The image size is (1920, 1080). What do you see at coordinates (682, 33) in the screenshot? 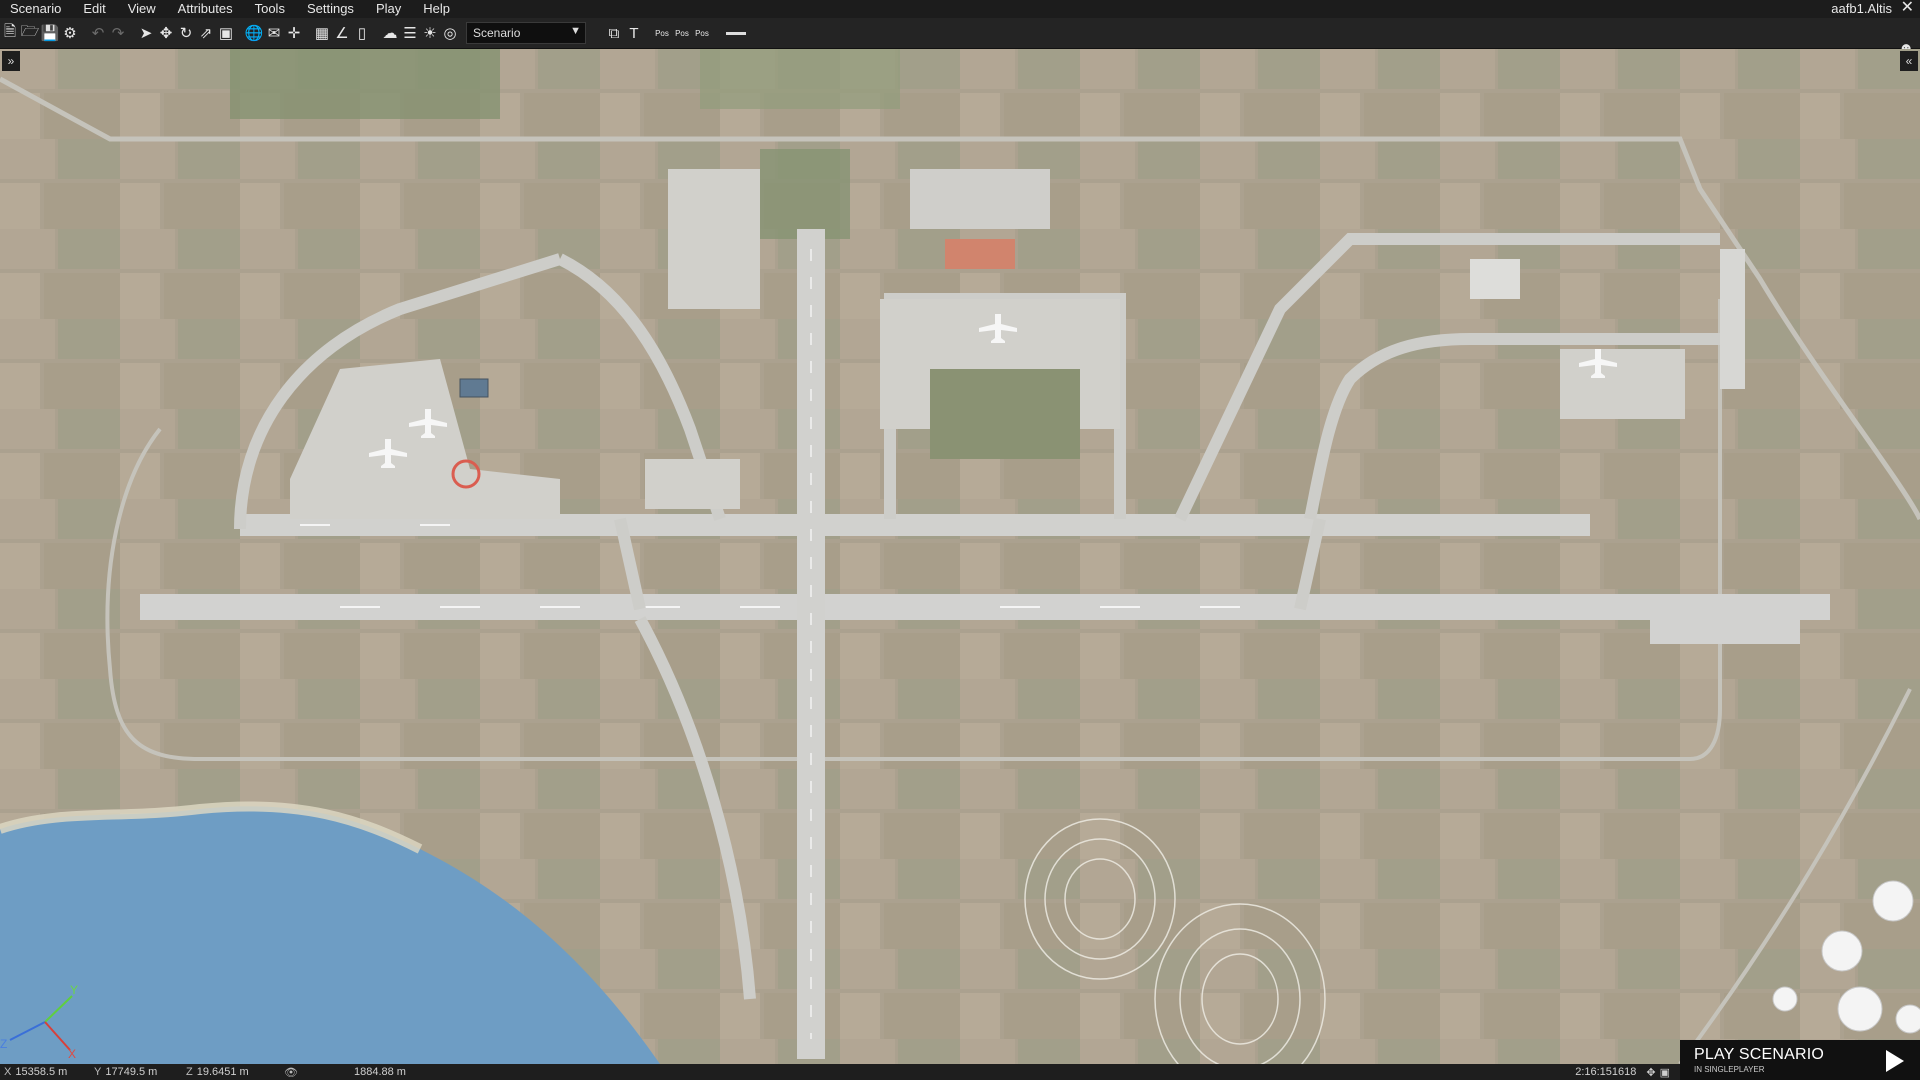
I see `pos2-icon: Pos` at bounding box center [682, 33].